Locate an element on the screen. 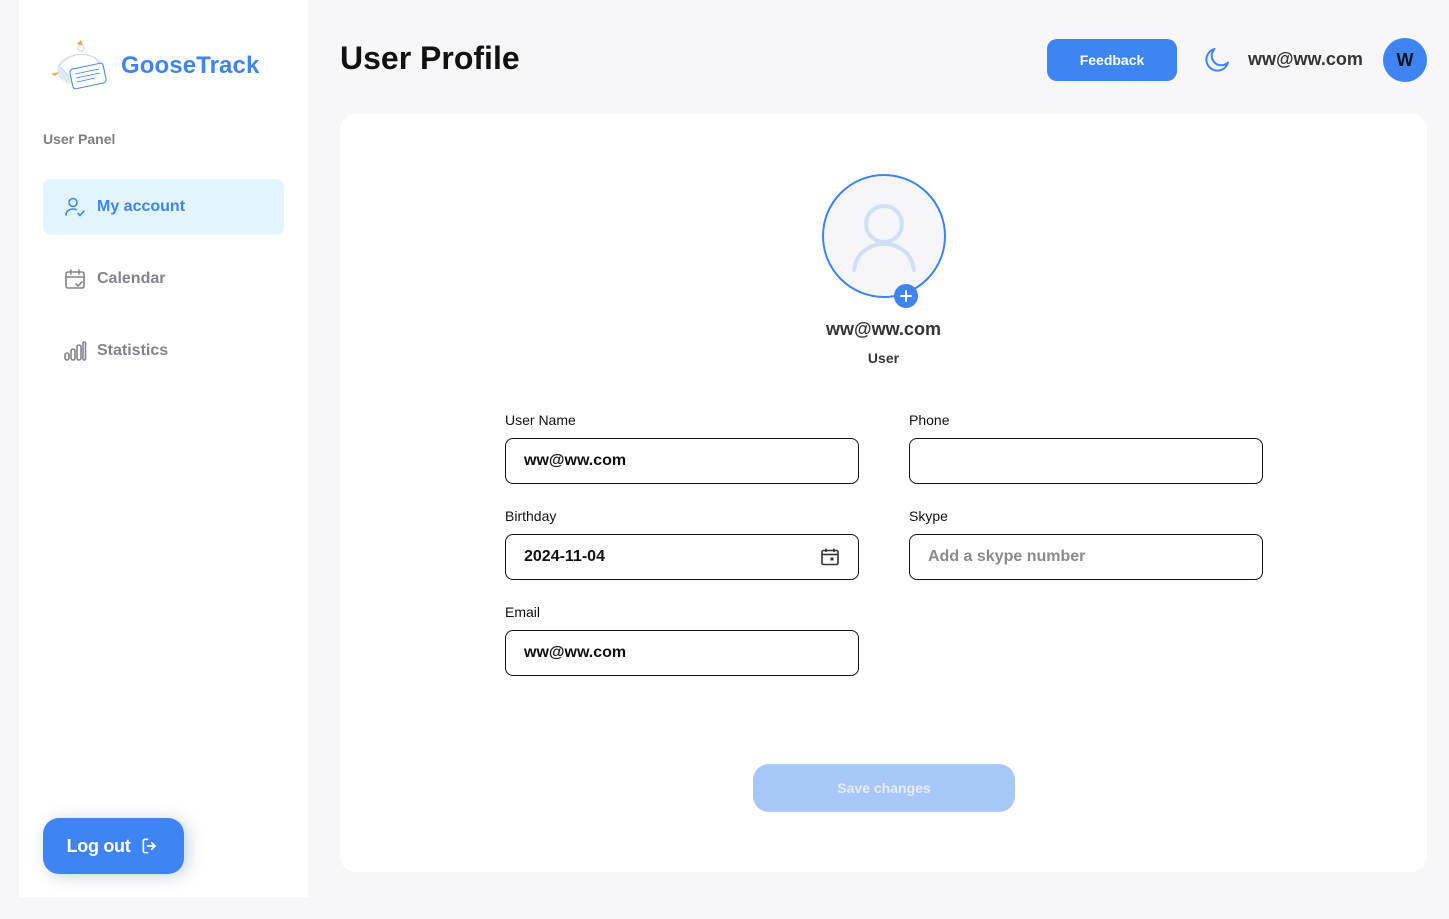 This screenshot has width=1449, height=919. header-avatar: W is located at coordinates (1405, 60).